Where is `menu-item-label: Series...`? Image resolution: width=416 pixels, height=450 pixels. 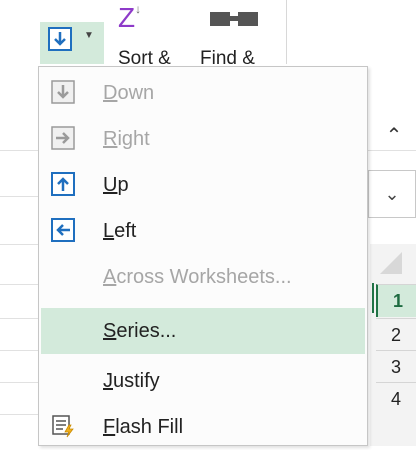 menu-item-label: Series... is located at coordinates (140, 331).